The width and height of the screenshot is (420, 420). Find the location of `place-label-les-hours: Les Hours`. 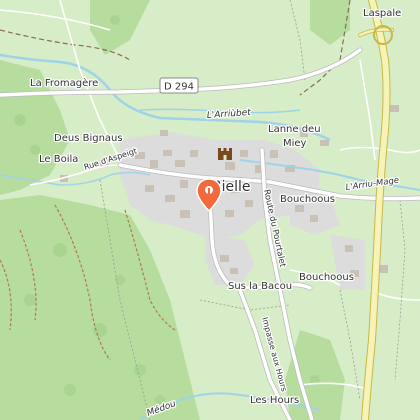

place-label-les-hours: Les Hours is located at coordinates (274, 400).